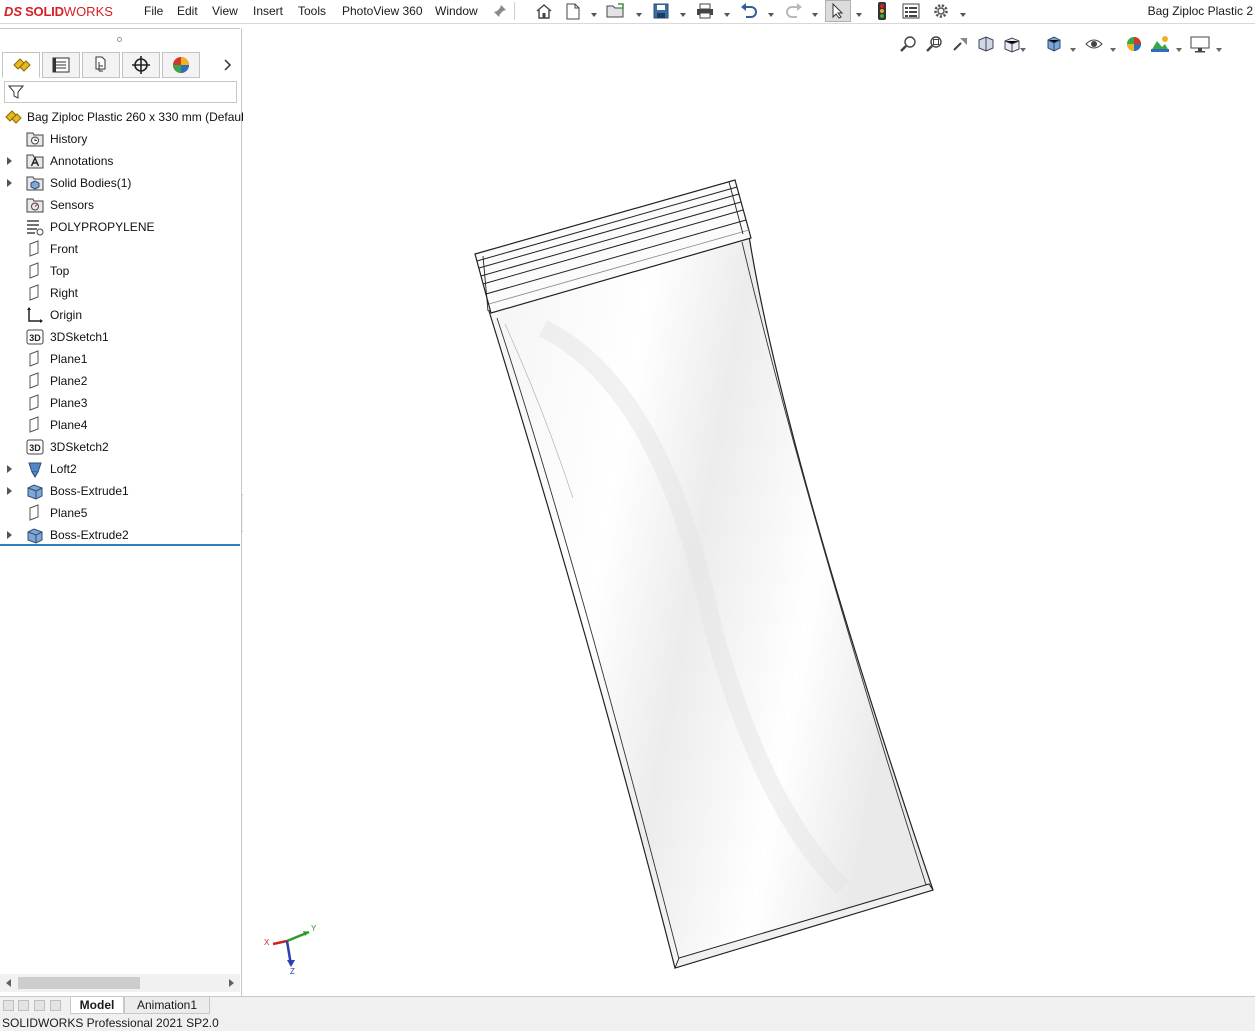  What do you see at coordinates (89, 491) in the screenshot?
I see `tree-item-label: Boss-Extrude1` at bounding box center [89, 491].